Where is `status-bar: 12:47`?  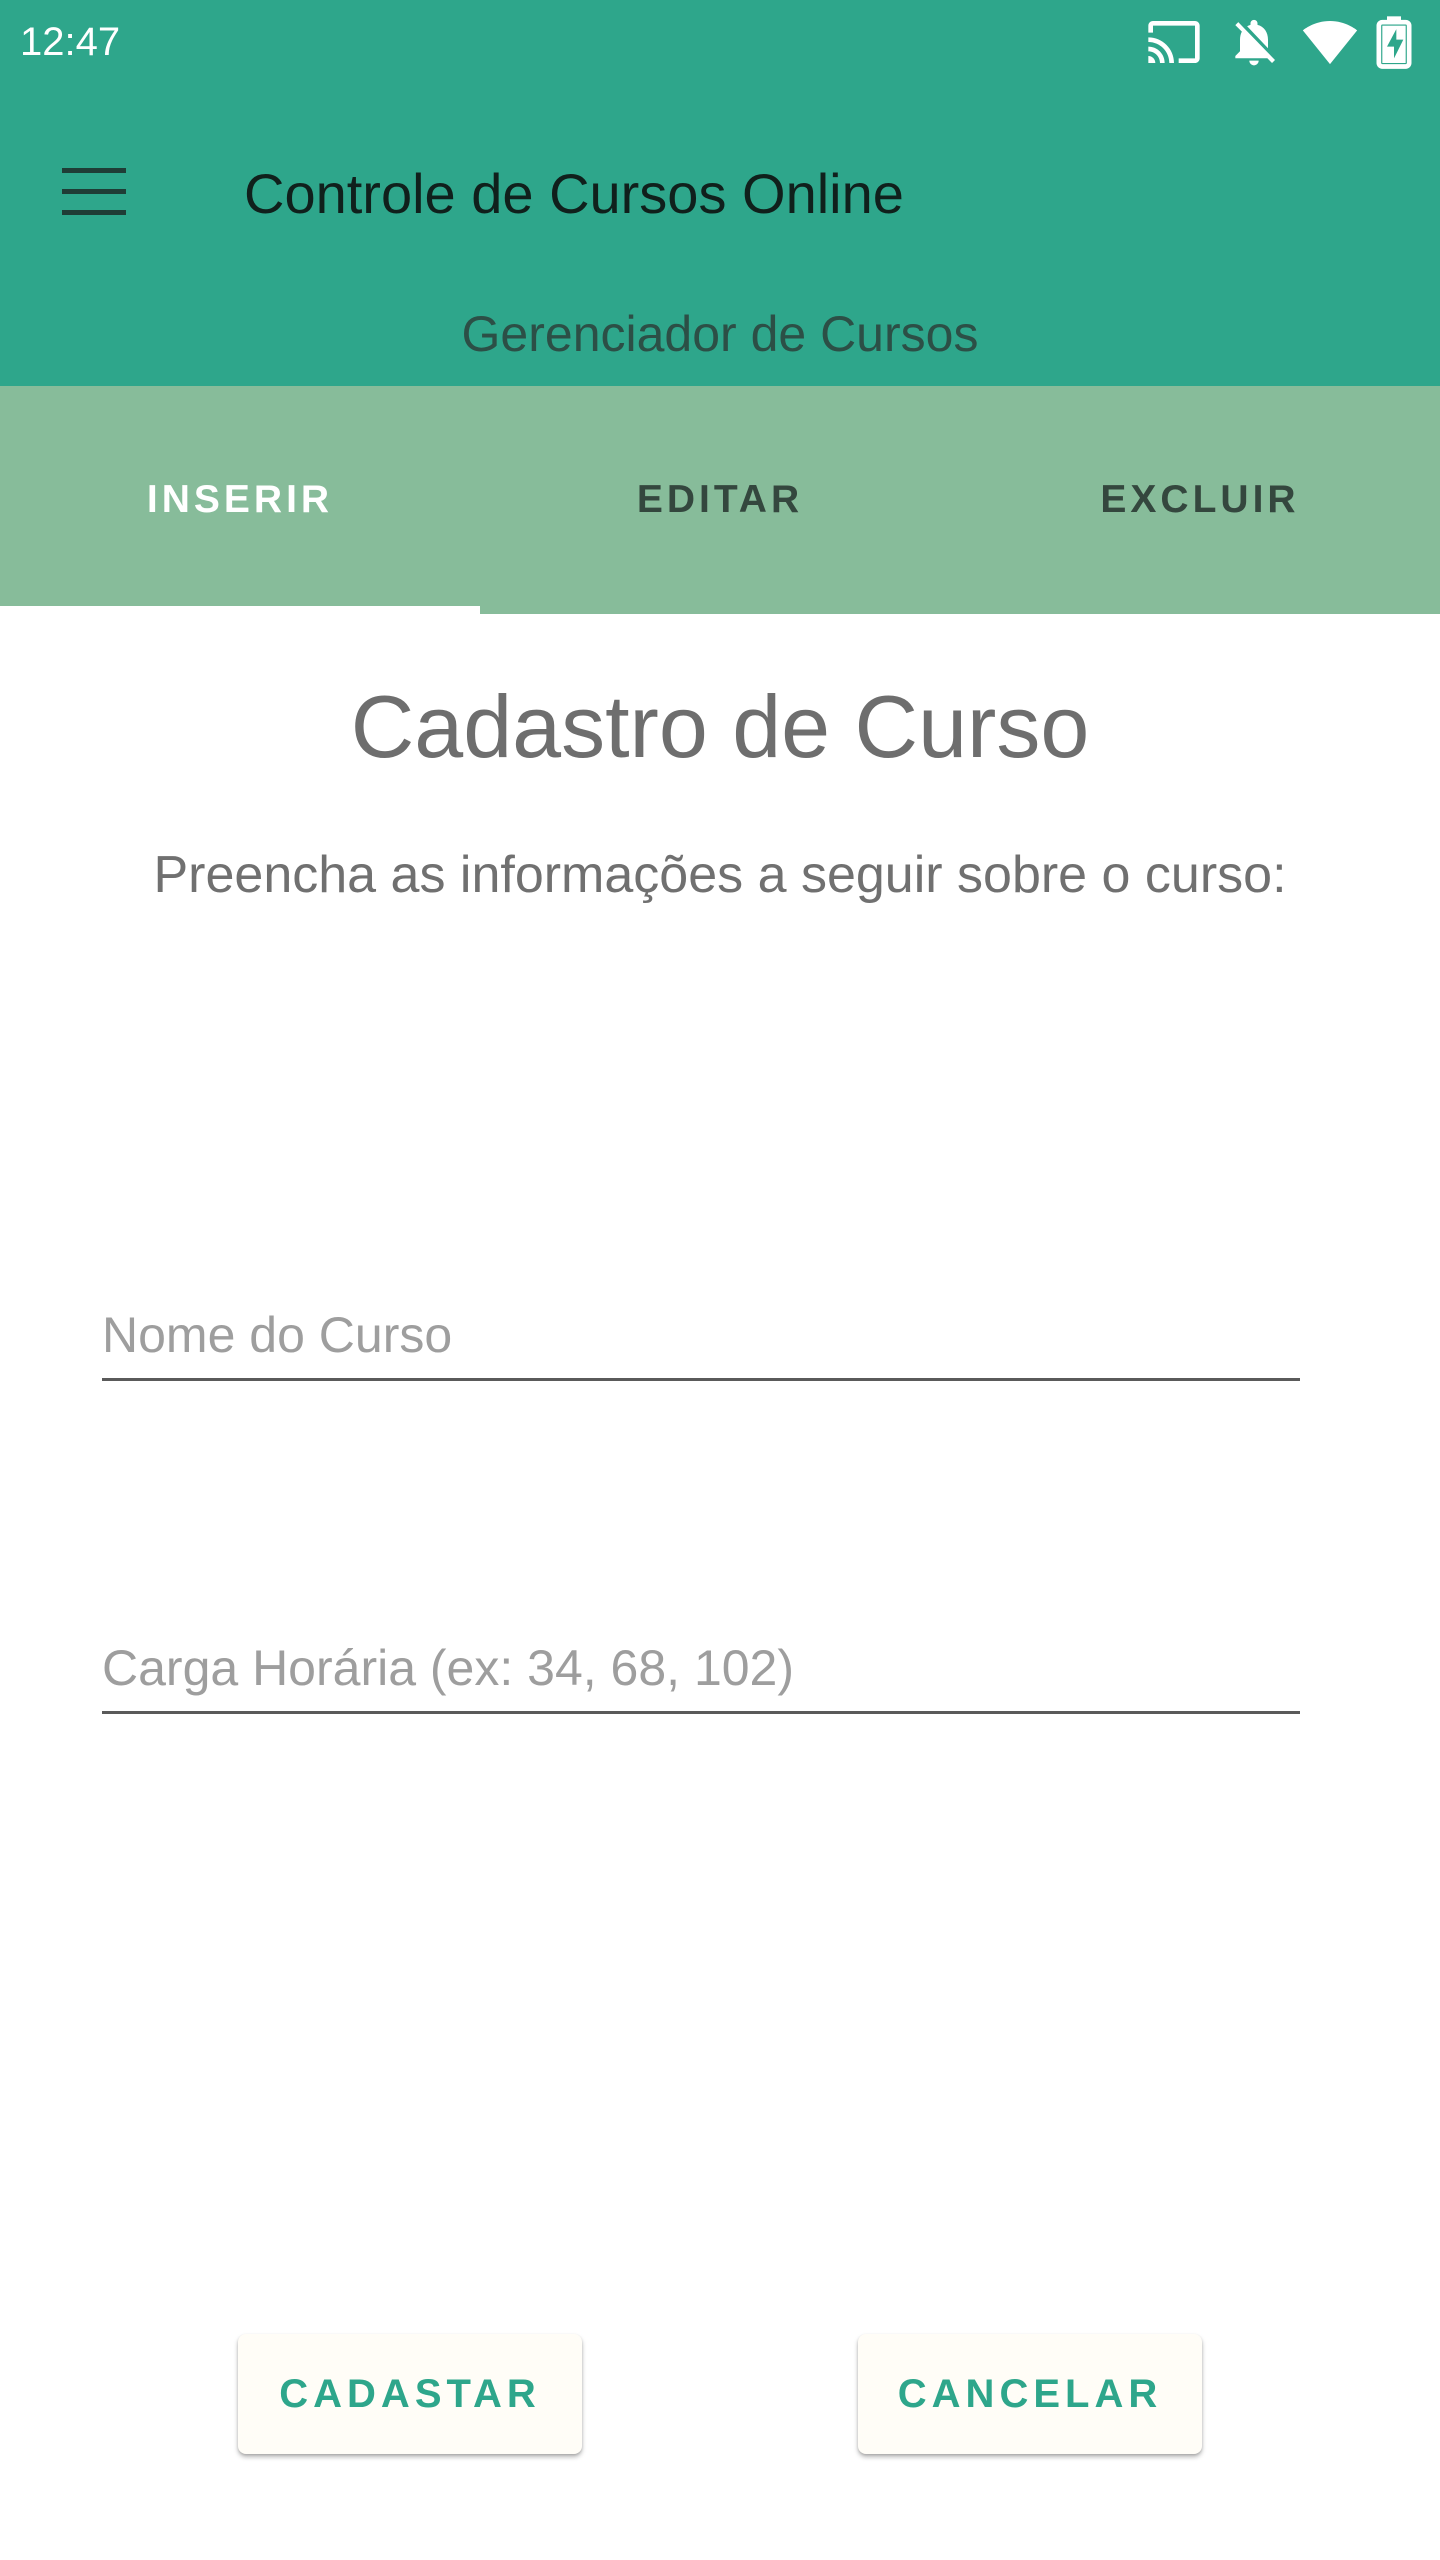
status-bar: 12:47 is located at coordinates (720, 42).